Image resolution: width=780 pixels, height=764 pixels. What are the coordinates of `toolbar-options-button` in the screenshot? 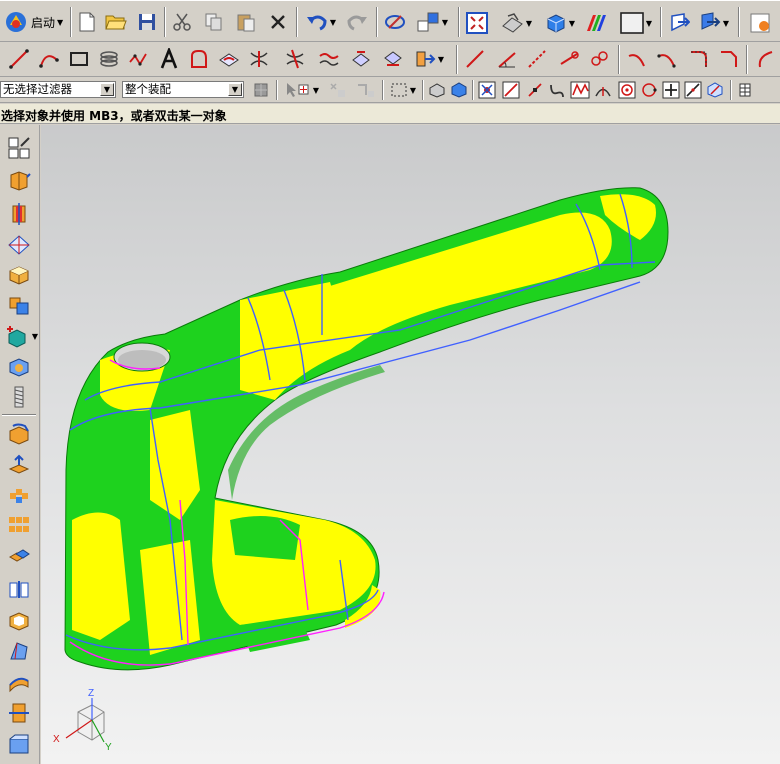 It's located at (761, 23).